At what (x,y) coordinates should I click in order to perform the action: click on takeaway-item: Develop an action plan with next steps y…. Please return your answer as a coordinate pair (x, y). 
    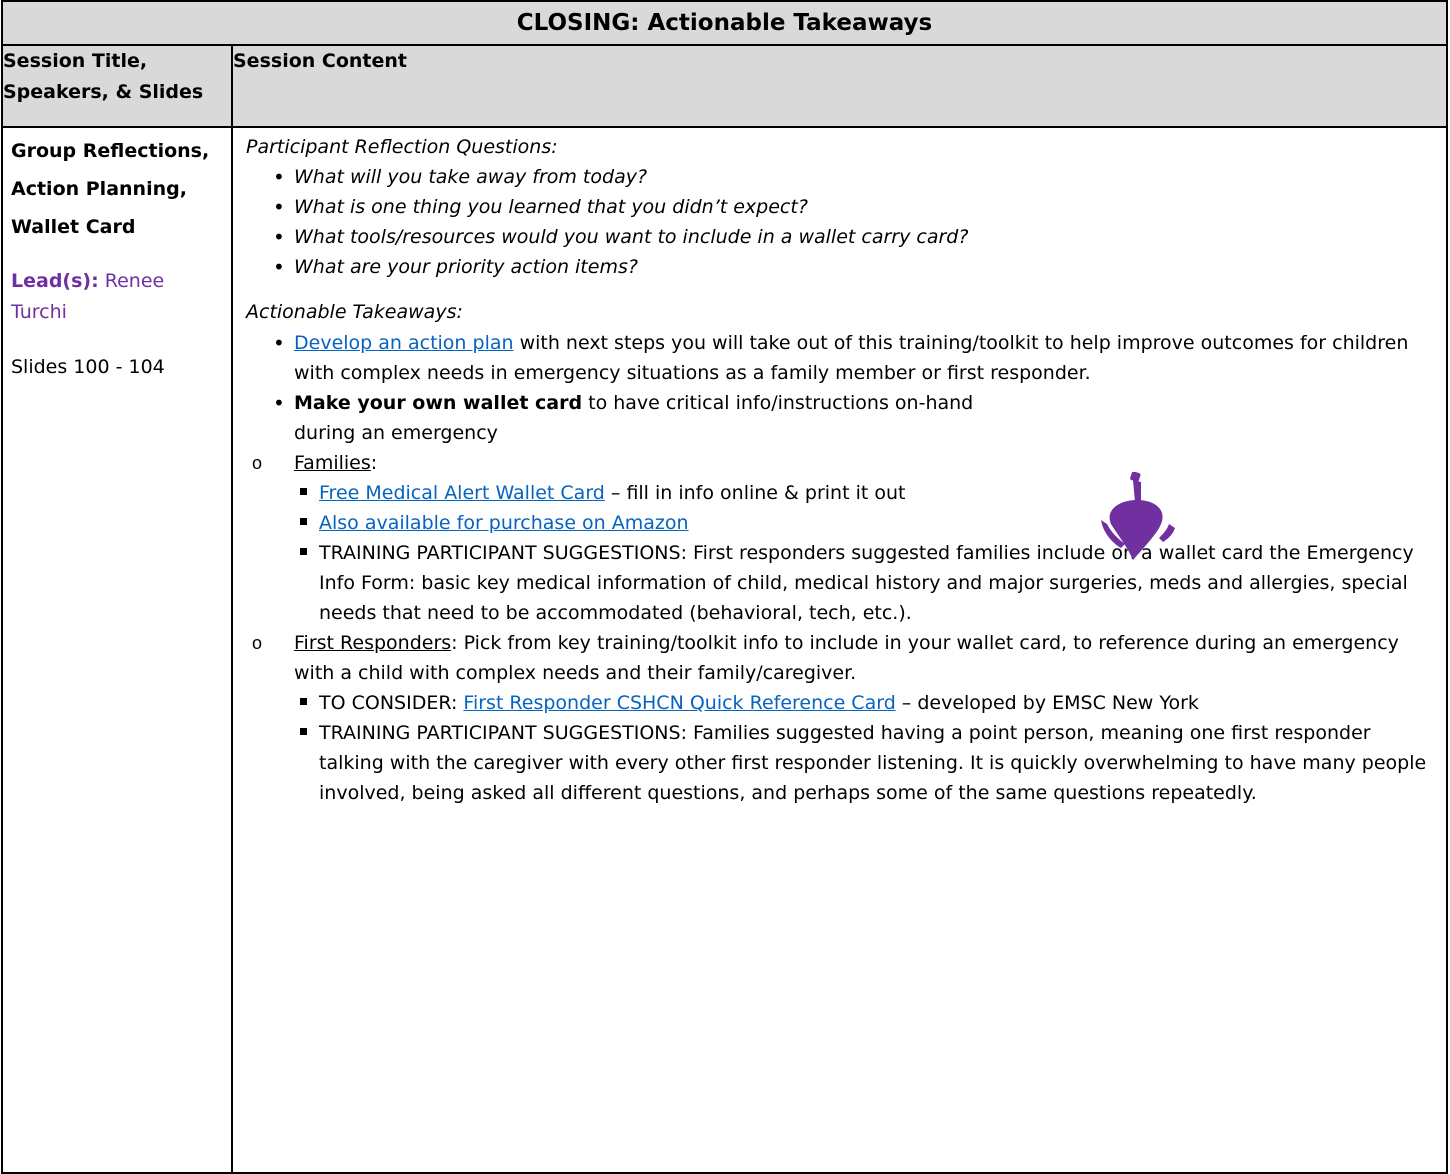
    Looking at the image, I should click on (836, 358).